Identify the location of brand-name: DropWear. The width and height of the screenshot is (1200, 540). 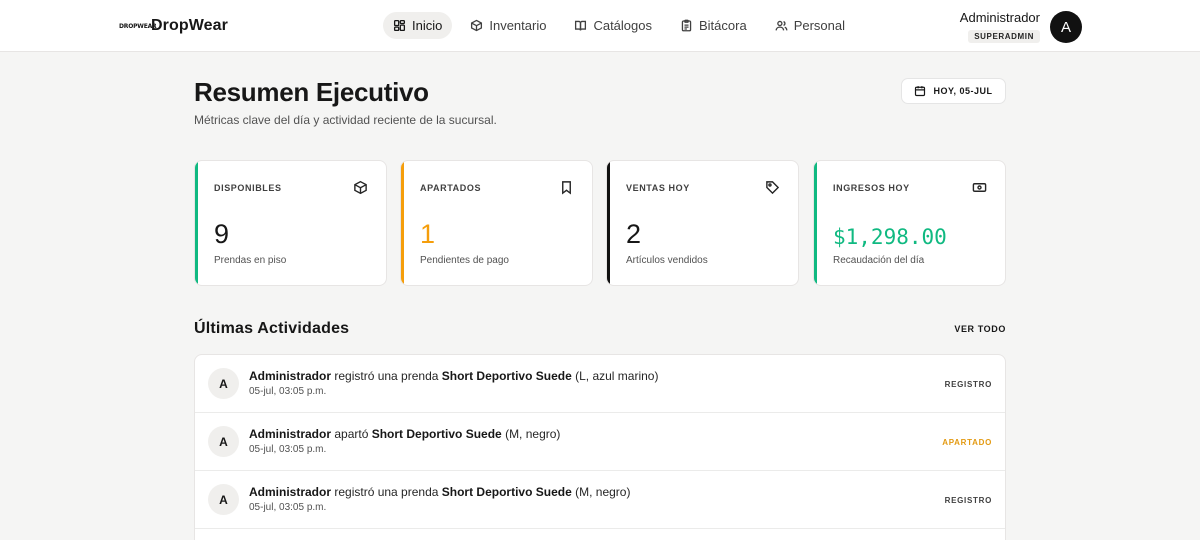
(189, 25).